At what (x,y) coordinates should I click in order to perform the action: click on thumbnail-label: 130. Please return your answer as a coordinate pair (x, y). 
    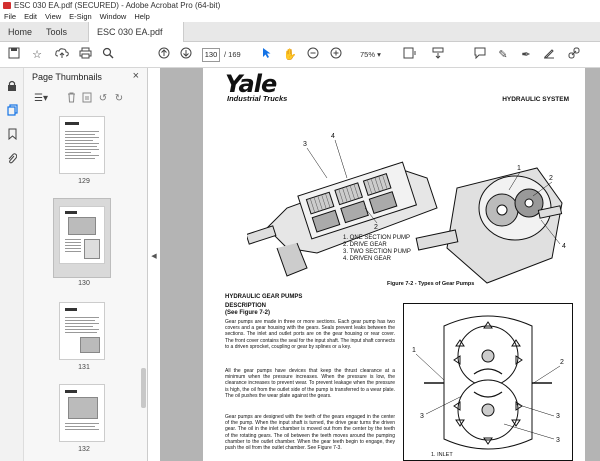
    Looking at the image, I should click on (84, 283).